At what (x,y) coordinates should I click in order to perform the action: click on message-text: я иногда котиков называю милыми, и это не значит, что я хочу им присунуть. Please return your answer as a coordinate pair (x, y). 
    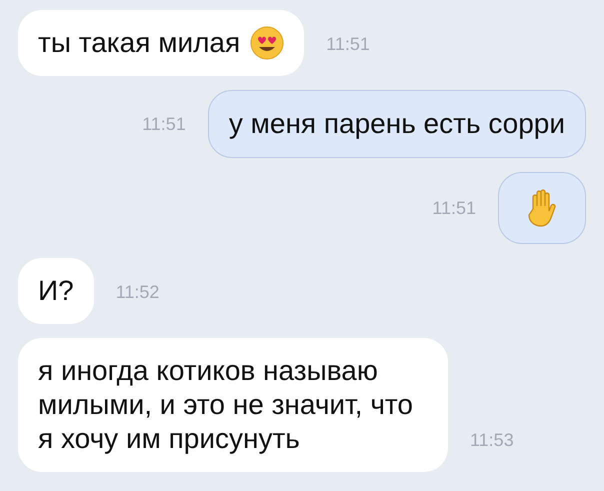
    Looking at the image, I should click on (226, 405).